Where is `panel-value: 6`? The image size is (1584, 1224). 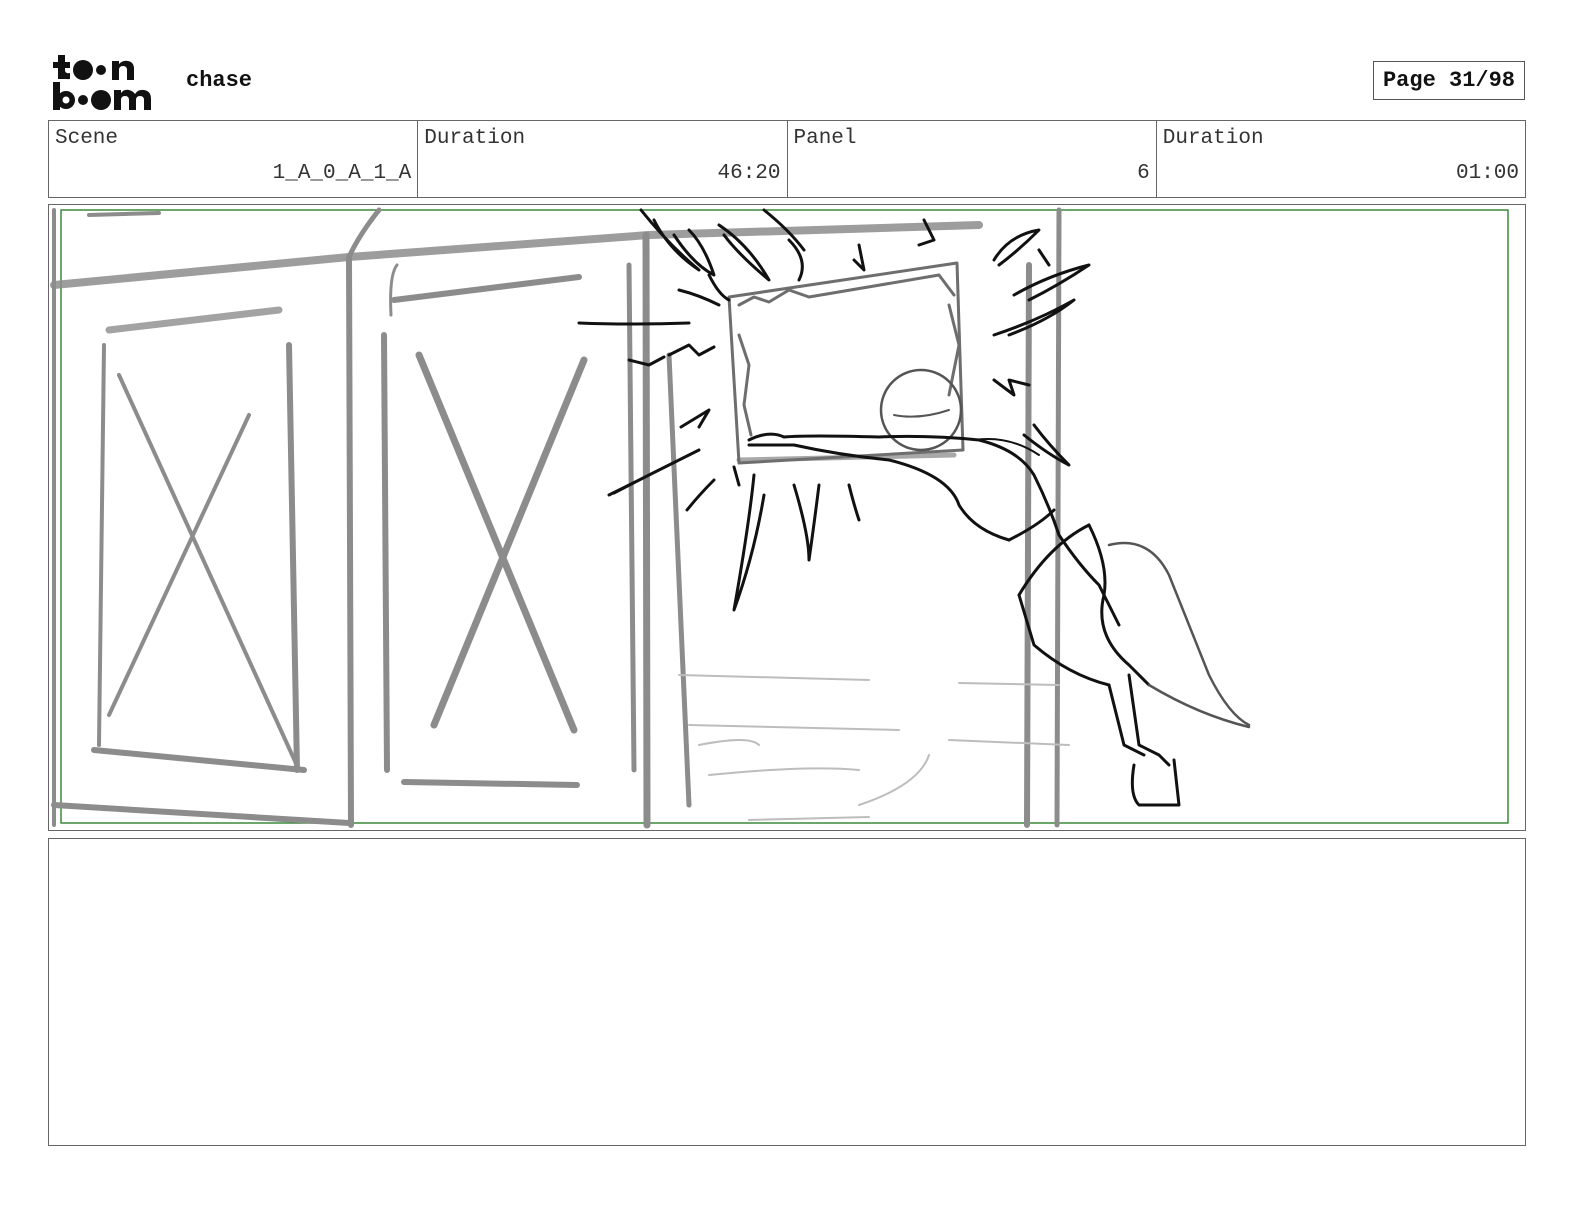 panel-value: 6 is located at coordinates (1143, 173).